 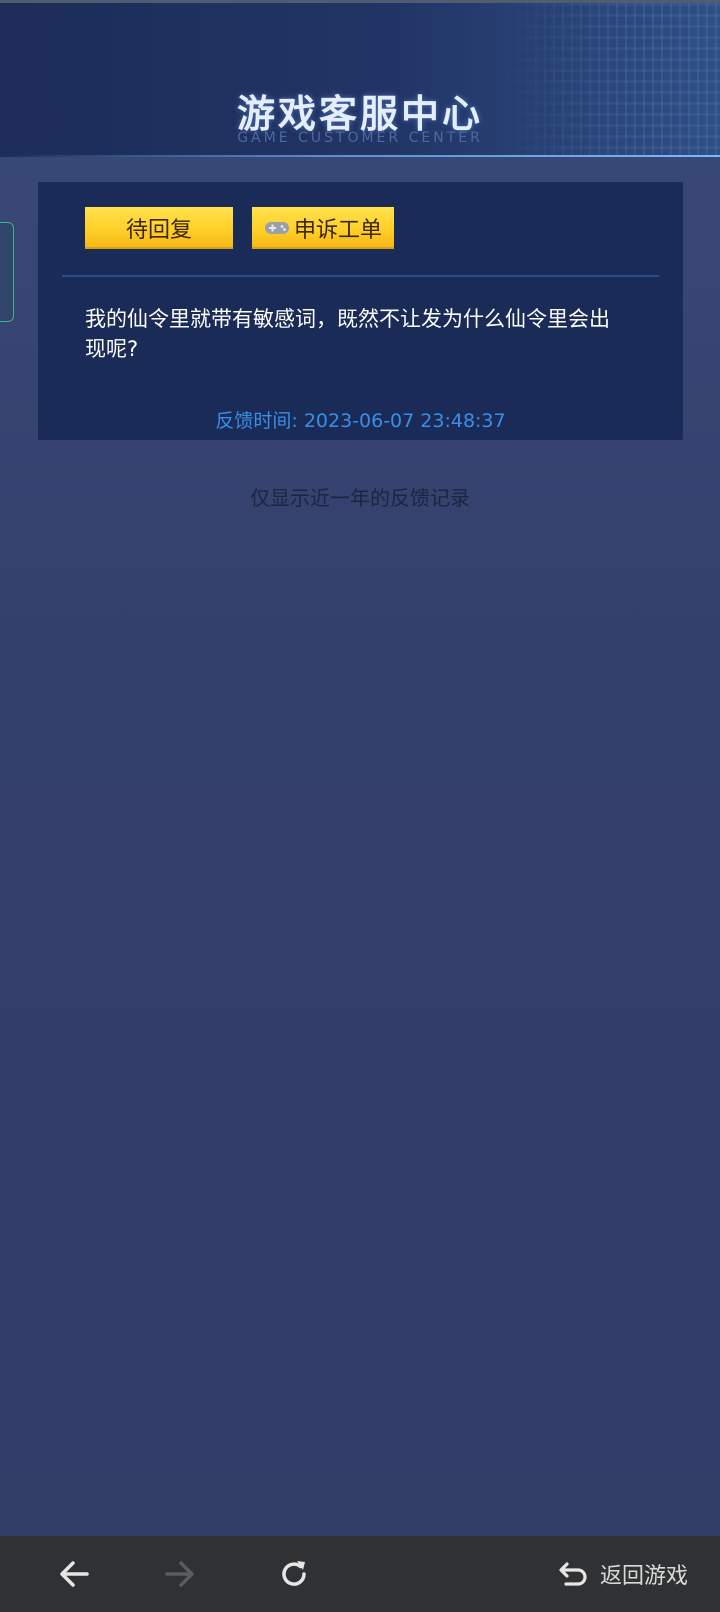 What do you see at coordinates (337, 230) in the screenshot?
I see `appeal-ticket-label: 申诉工单` at bounding box center [337, 230].